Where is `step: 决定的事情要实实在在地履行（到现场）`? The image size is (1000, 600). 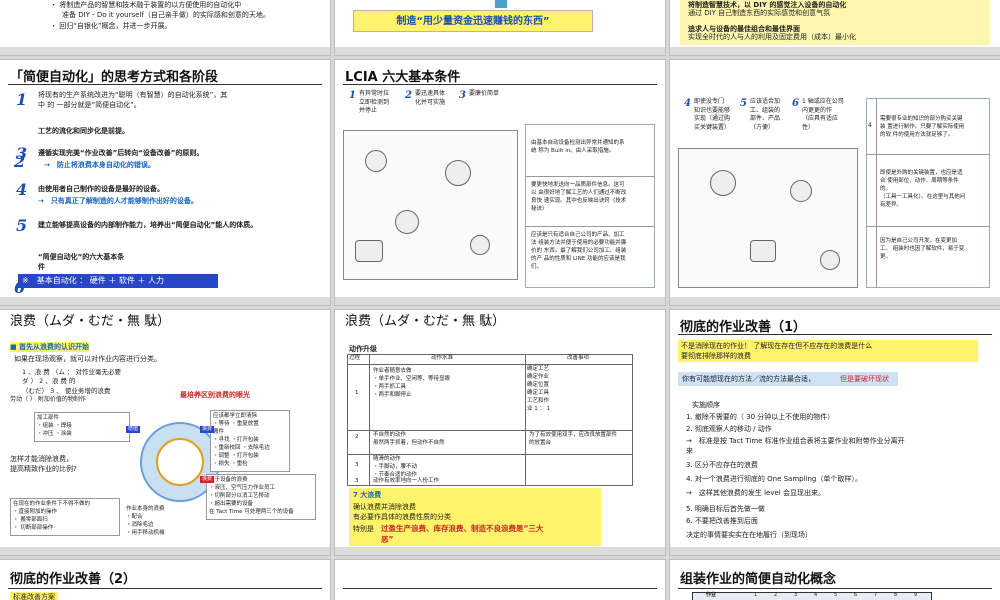
step: 决定的事情要实实在在地履行（到现场） is located at coordinates (749, 535).